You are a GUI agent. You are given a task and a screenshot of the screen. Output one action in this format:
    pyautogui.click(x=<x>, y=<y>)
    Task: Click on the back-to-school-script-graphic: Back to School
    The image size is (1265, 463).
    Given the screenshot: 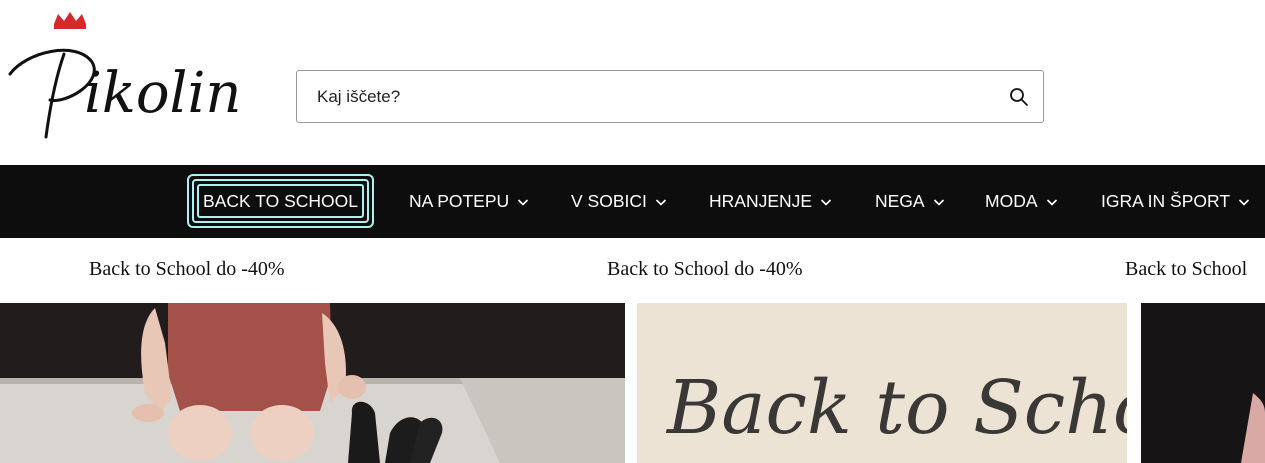 What is the action you would take?
    pyautogui.click(x=882, y=383)
    